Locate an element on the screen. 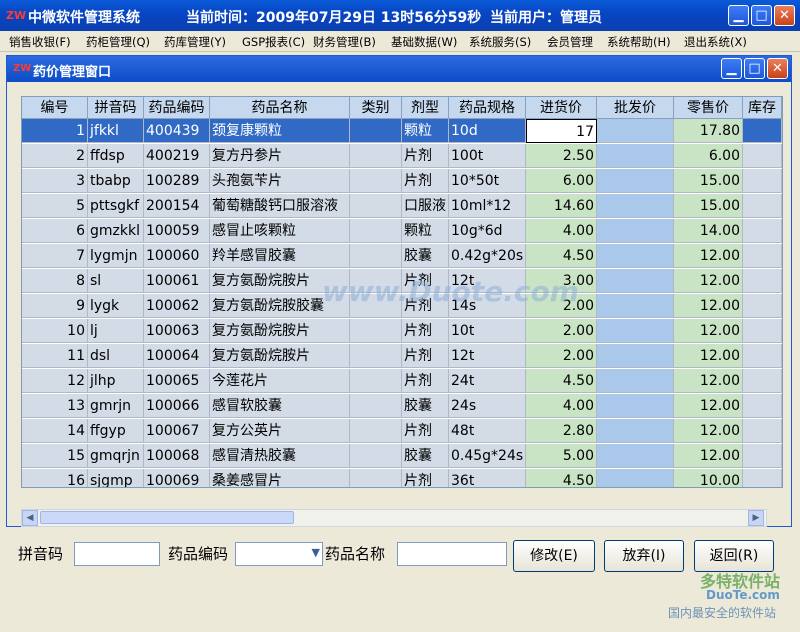 The height and width of the screenshot is (632, 800). cell-retail-price: 14.00 is located at coordinates (708, 231).